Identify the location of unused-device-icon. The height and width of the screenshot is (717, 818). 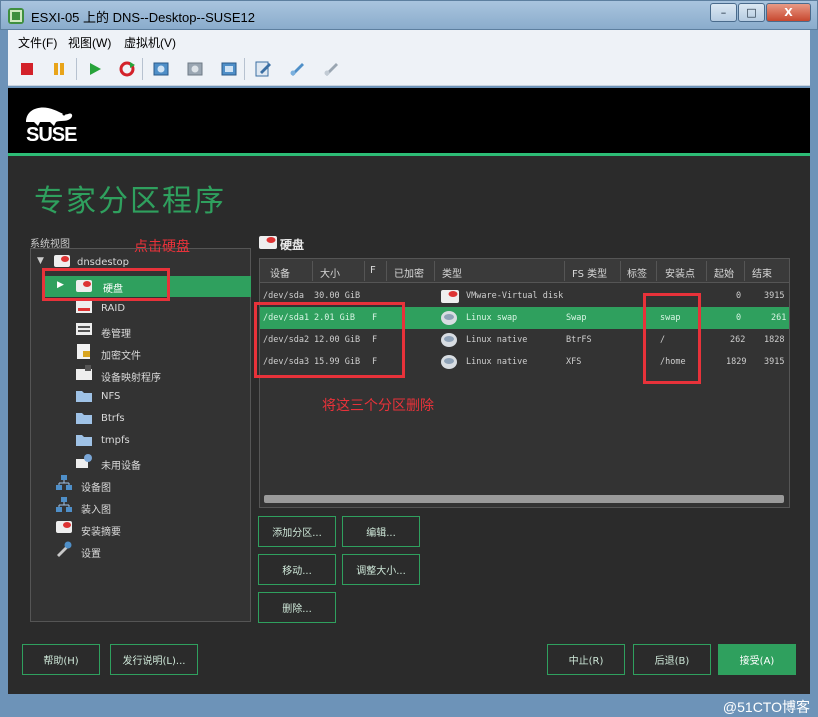
(84, 461).